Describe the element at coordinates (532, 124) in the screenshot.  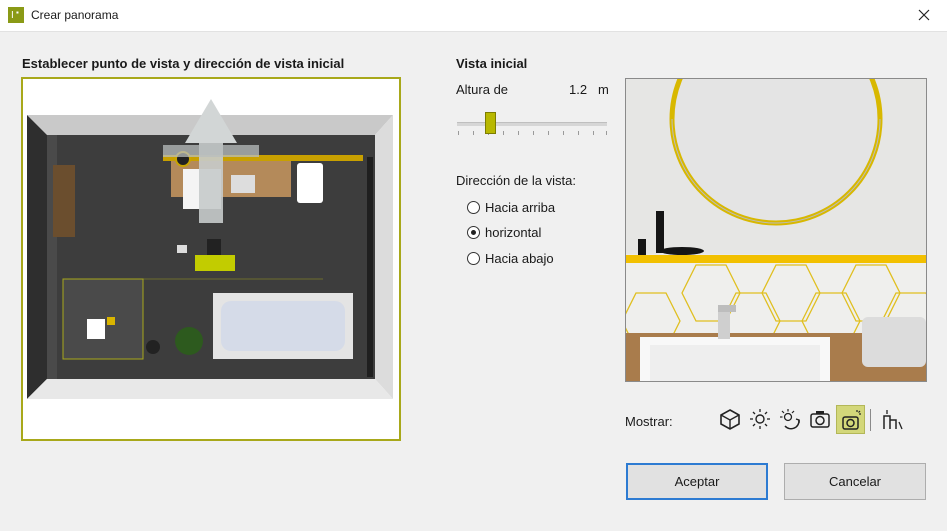
I see `height-slider-track` at that location.